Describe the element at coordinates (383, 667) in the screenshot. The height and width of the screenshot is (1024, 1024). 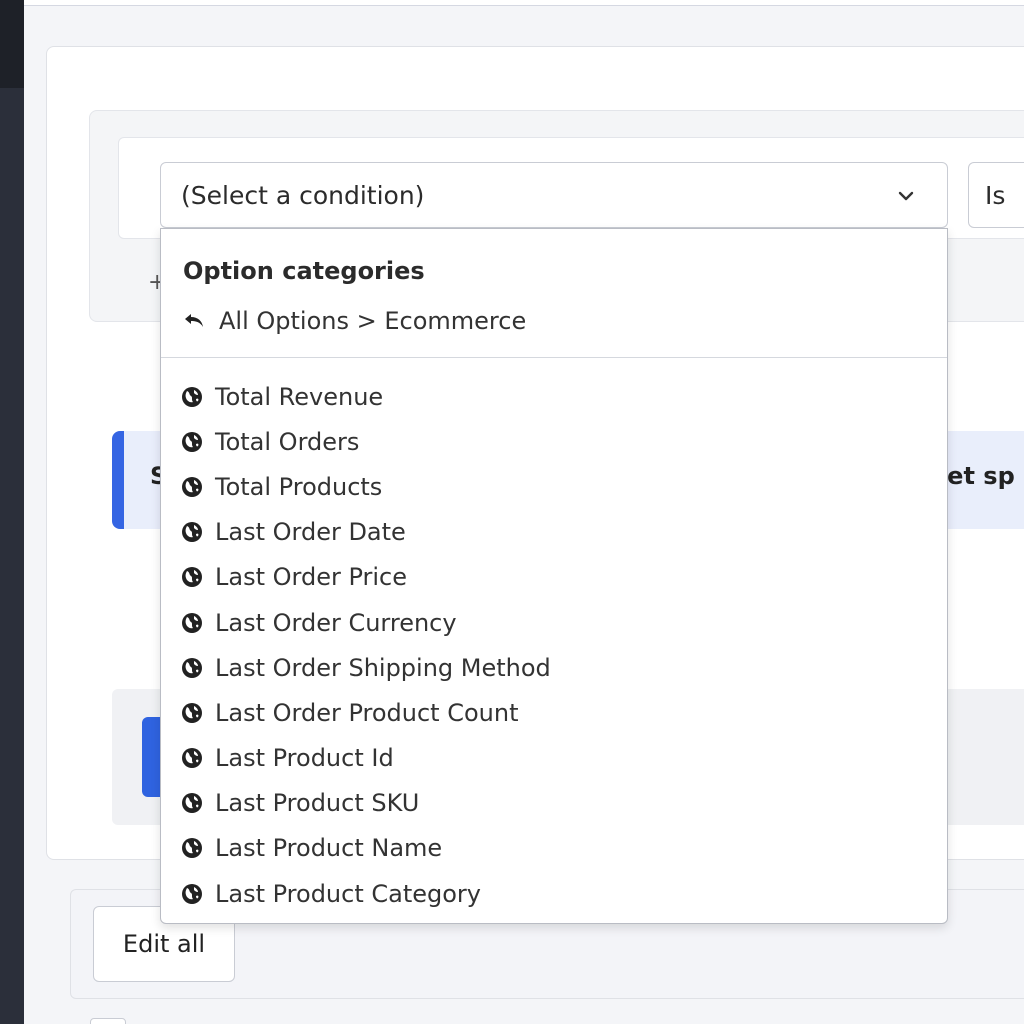
I see `dropdown-option-label: Last Order Shipping Method` at that location.